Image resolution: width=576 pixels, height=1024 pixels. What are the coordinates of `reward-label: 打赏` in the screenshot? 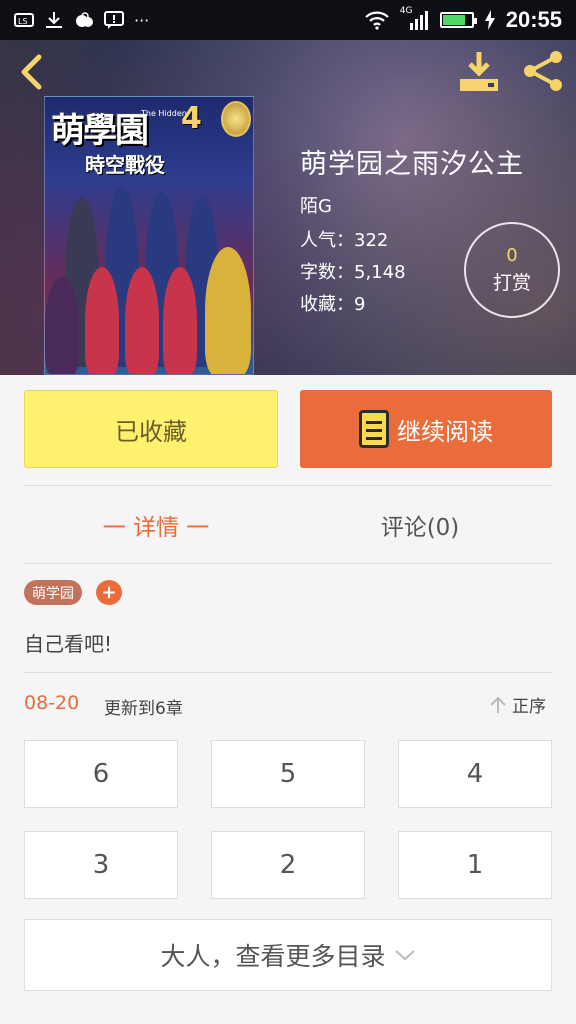 It's located at (511, 283).